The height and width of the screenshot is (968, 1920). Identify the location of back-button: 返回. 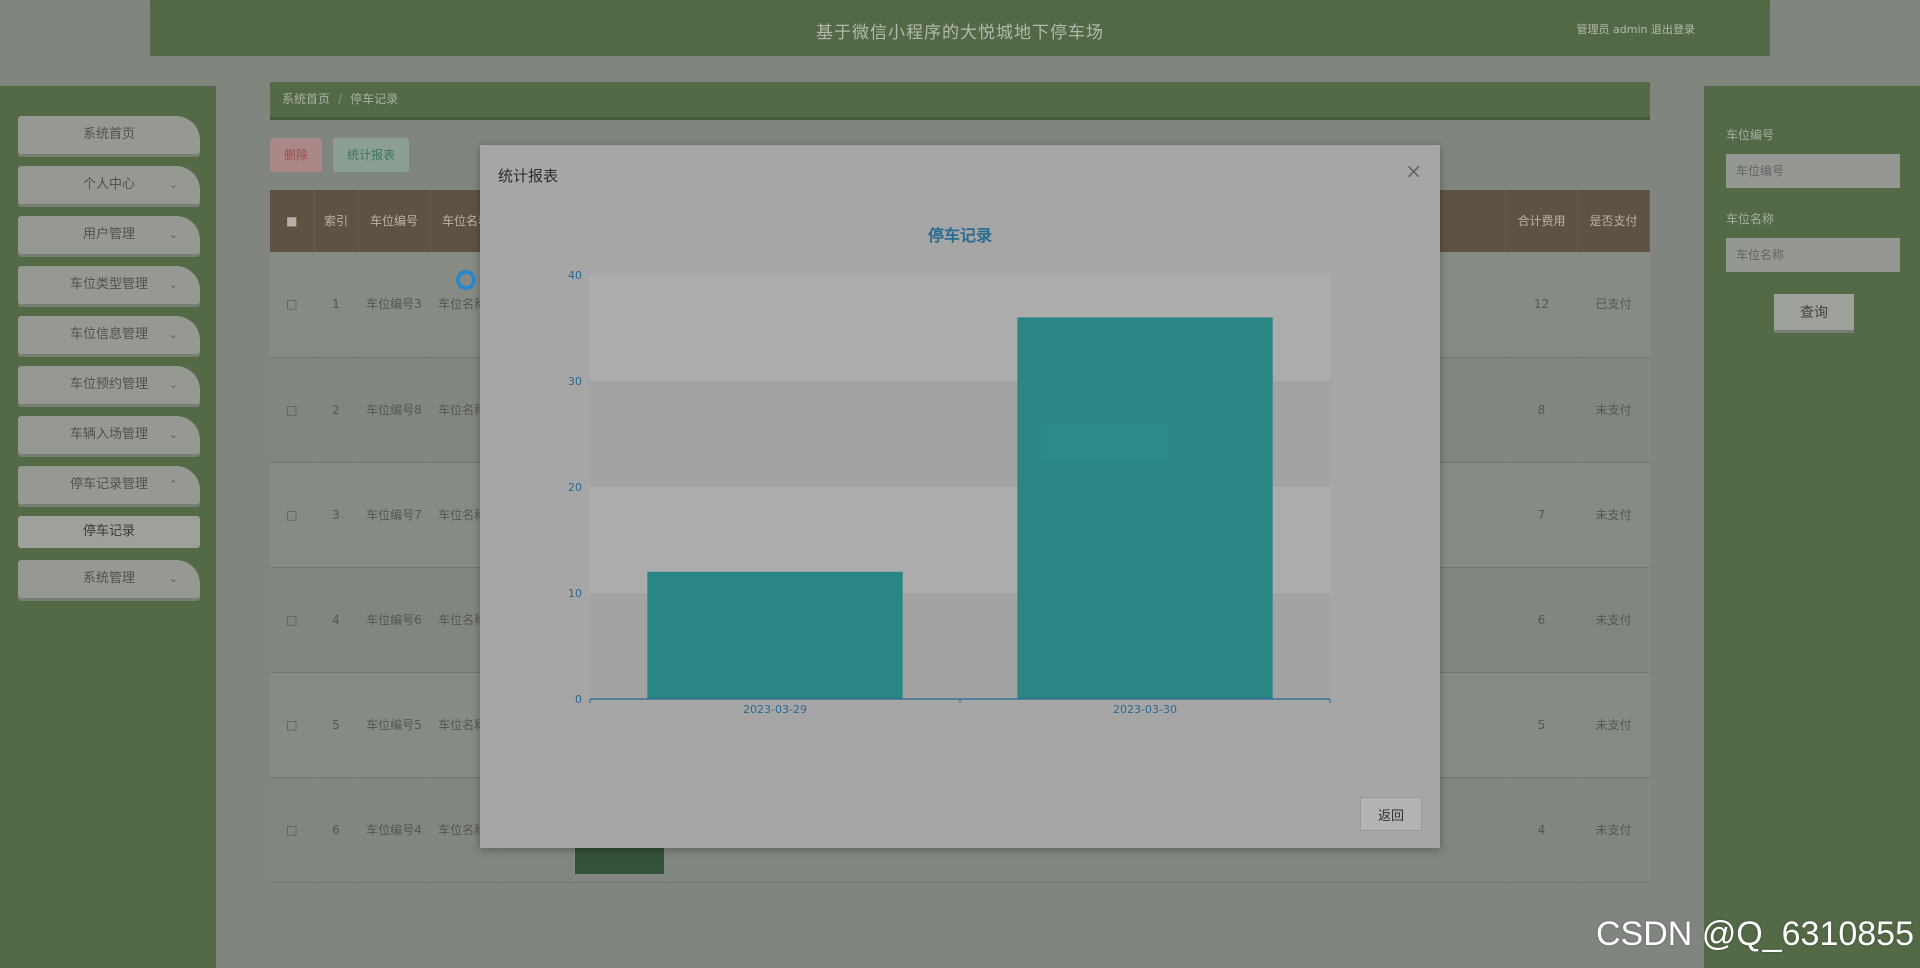
(1391, 814).